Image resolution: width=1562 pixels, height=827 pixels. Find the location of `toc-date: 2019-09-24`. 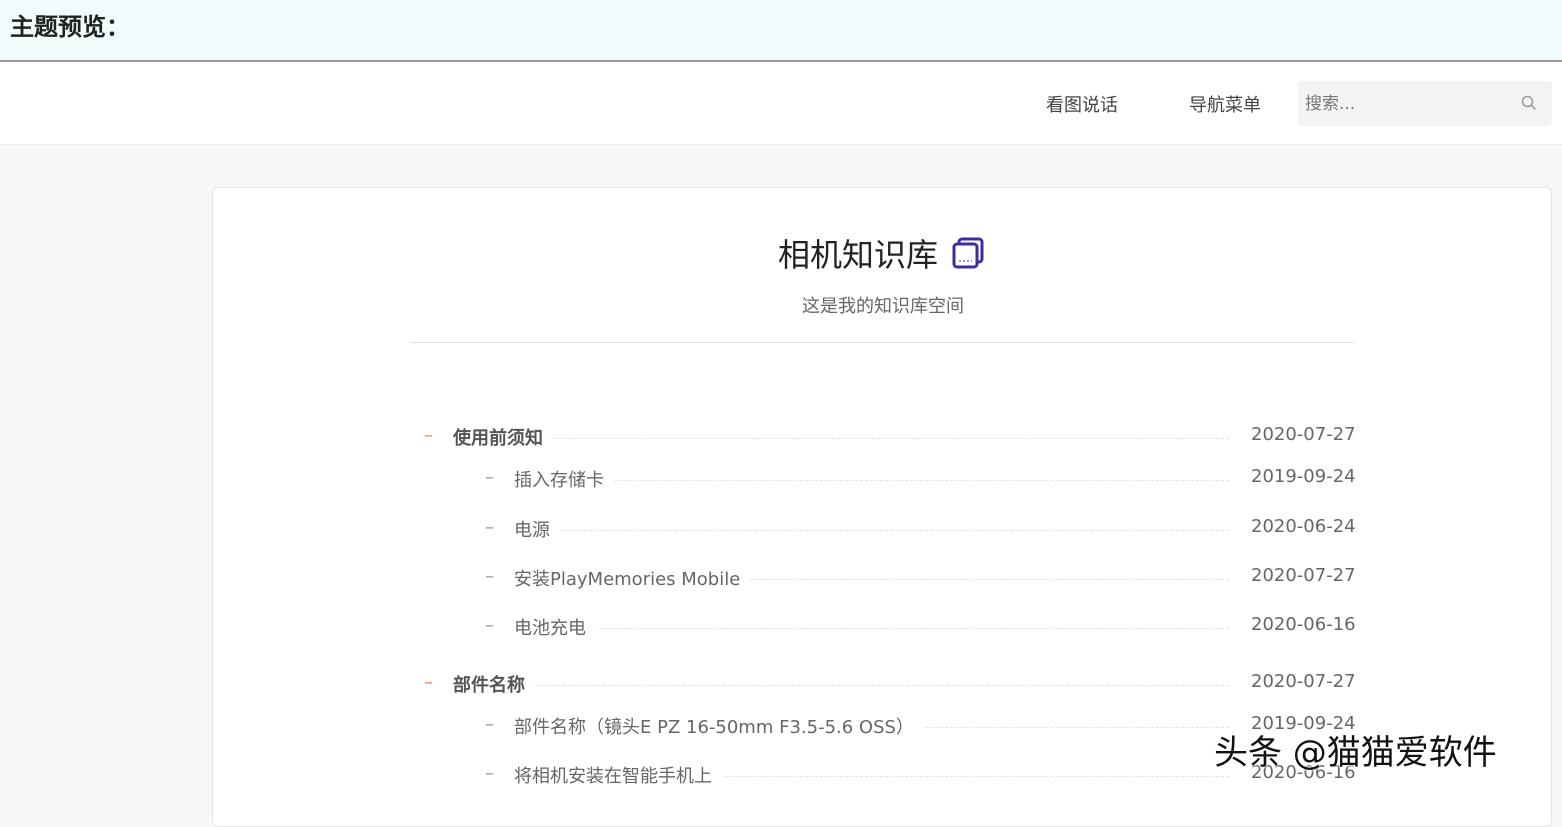

toc-date: 2019-09-24 is located at coordinates (1303, 476).